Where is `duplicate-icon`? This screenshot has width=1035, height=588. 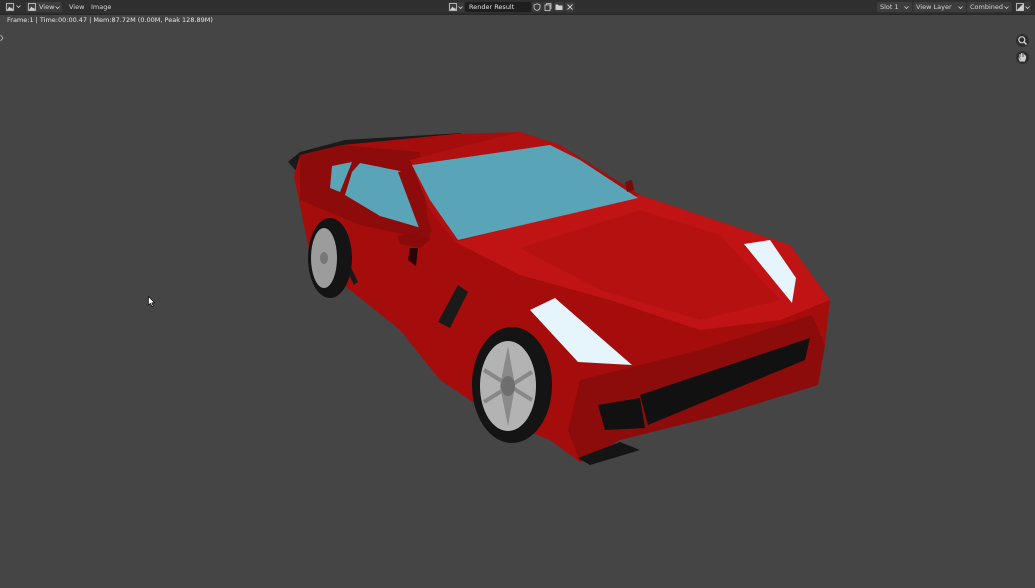
duplicate-icon is located at coordinates (548, 7).